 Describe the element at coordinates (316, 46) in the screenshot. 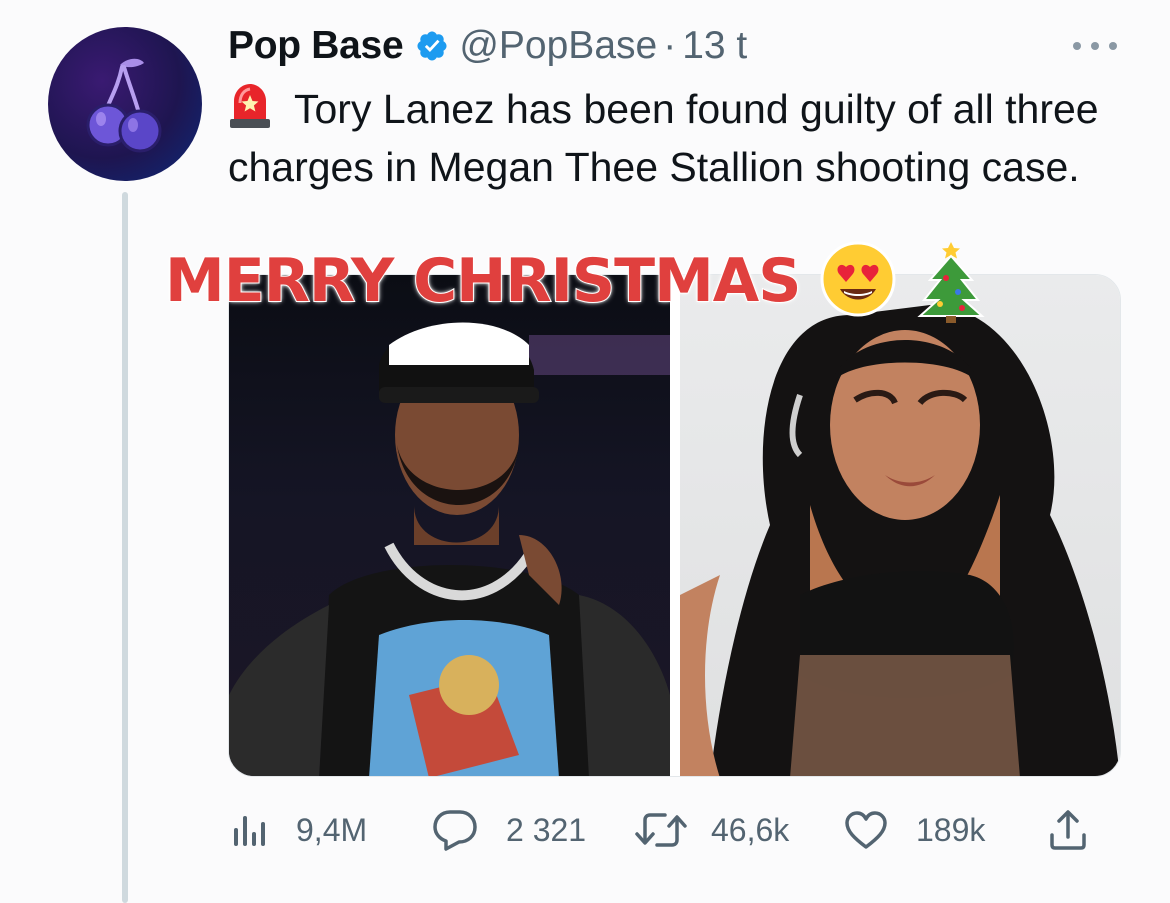

I see `author-name: Pop Base` at that location.